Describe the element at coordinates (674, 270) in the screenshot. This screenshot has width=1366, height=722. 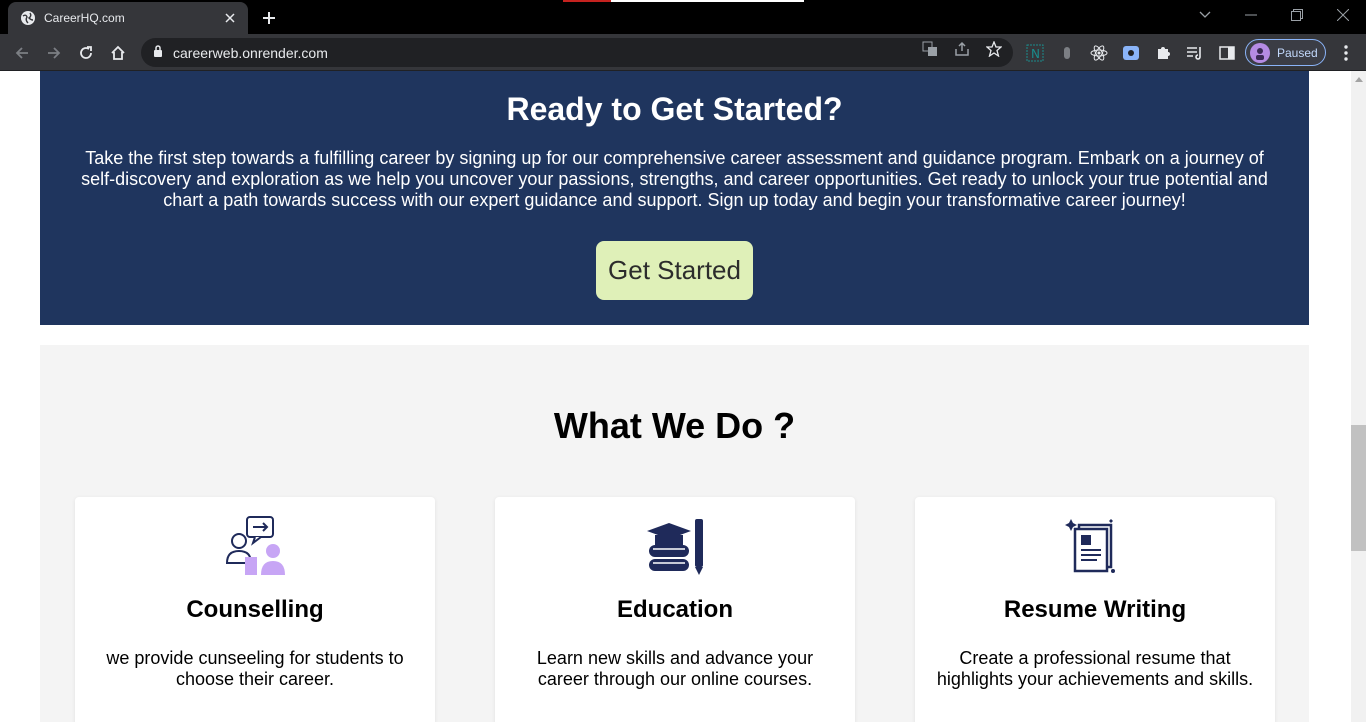
I see `get-started-button: Get Started` at that location.